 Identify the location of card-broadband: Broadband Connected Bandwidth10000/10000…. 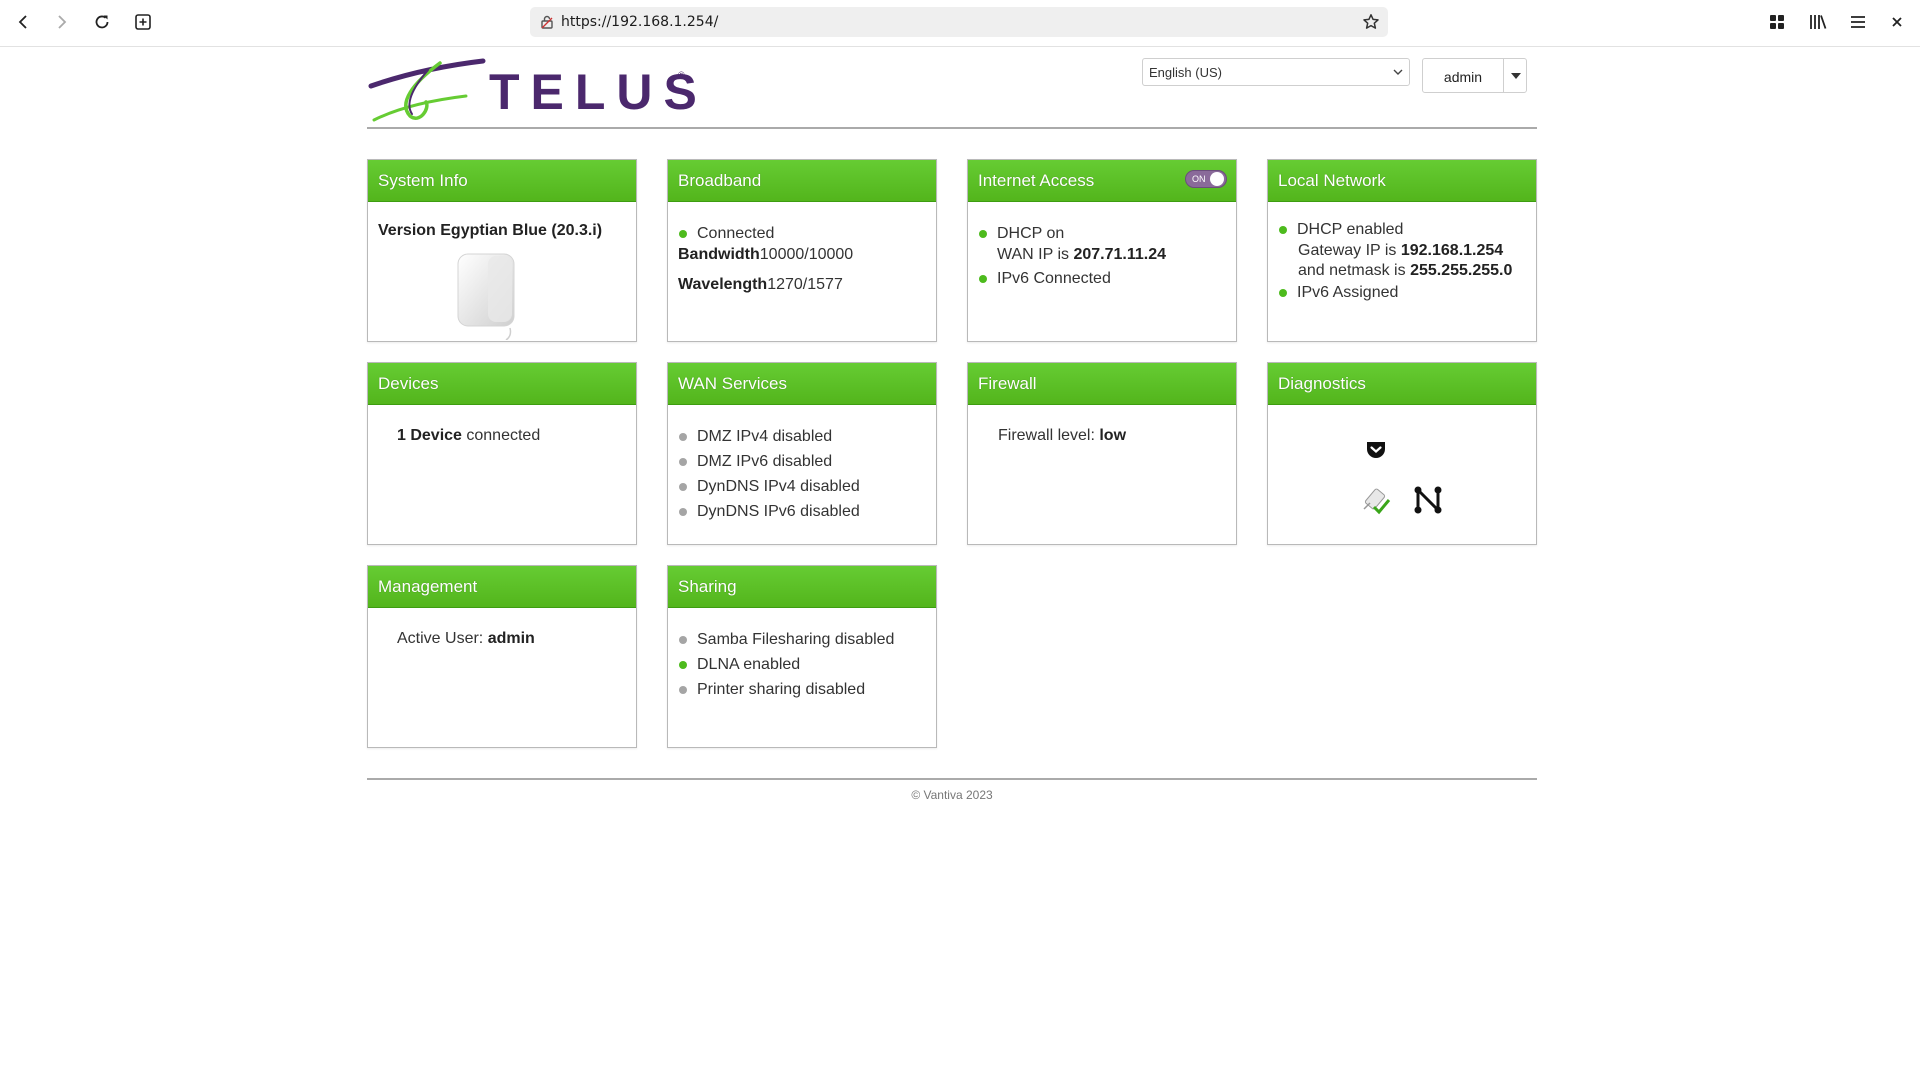
(802, 250).